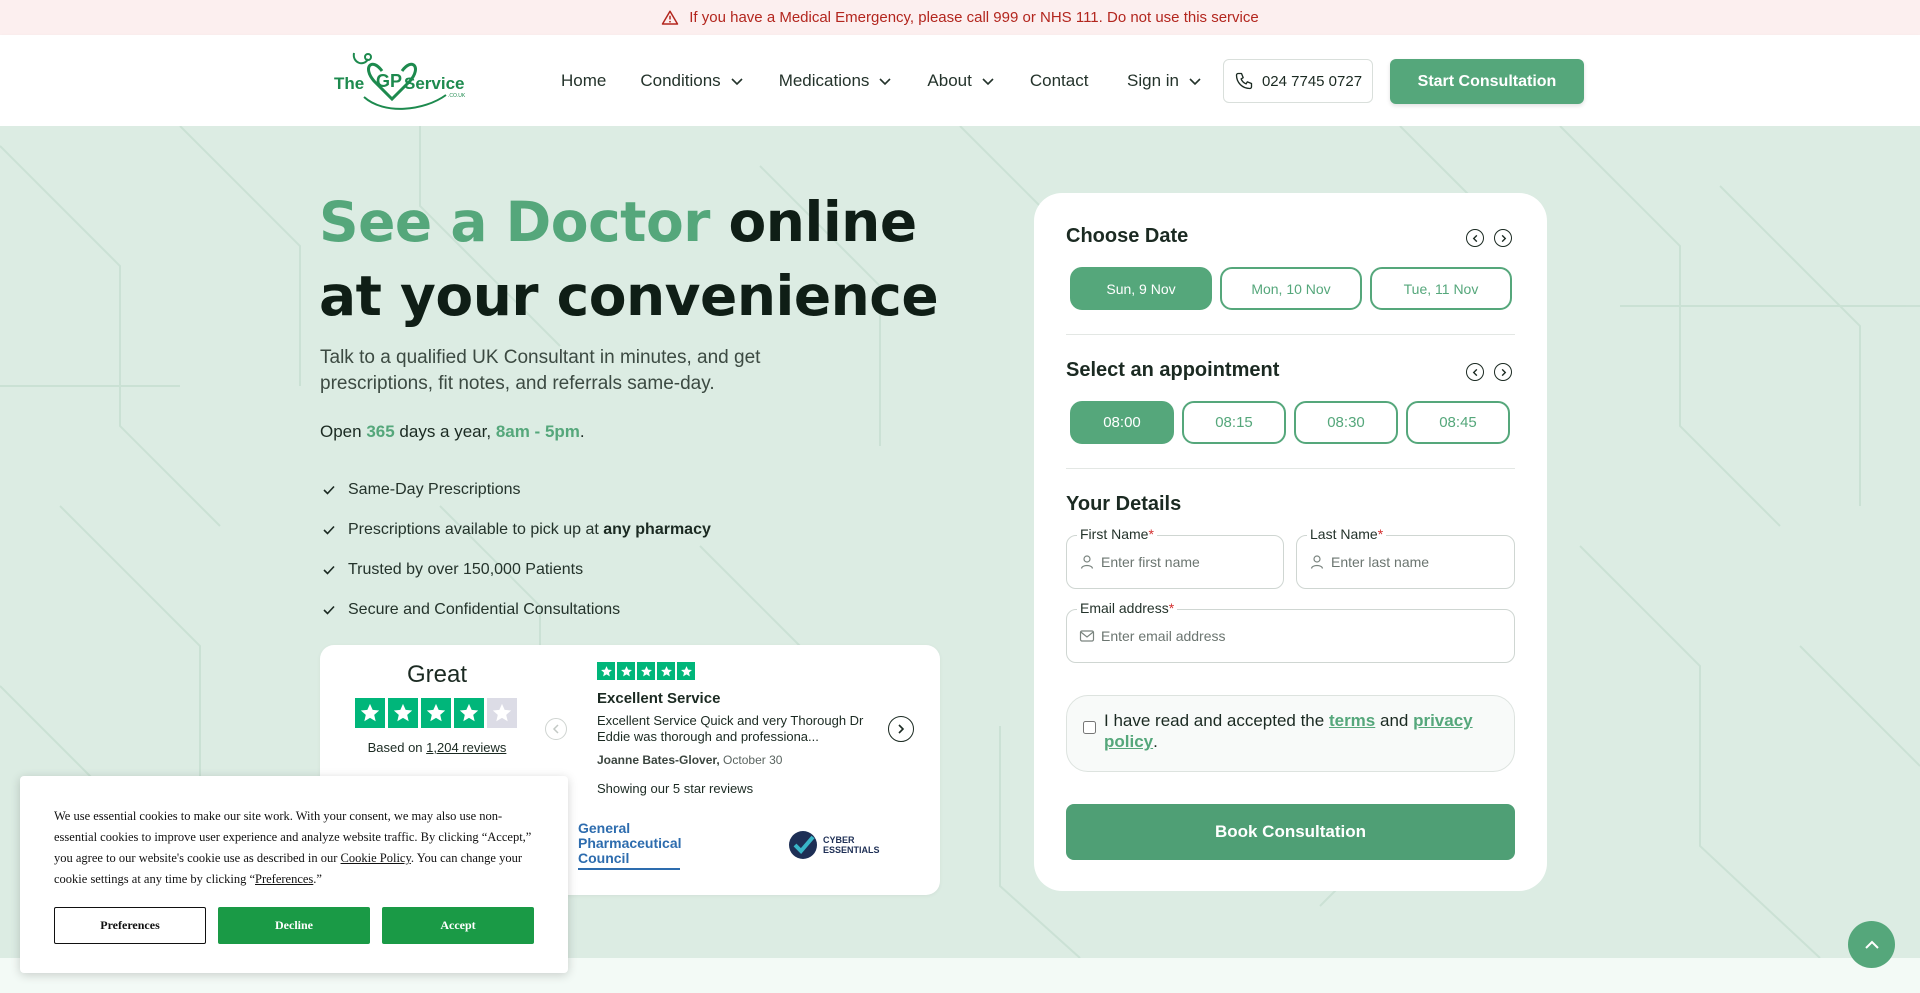 The image size is (1920, 993). What do you see at coordinates (851, 850) in the screenshot?
I see `cyber-line: ESSENTIALS` at bounding box center [851, 850].